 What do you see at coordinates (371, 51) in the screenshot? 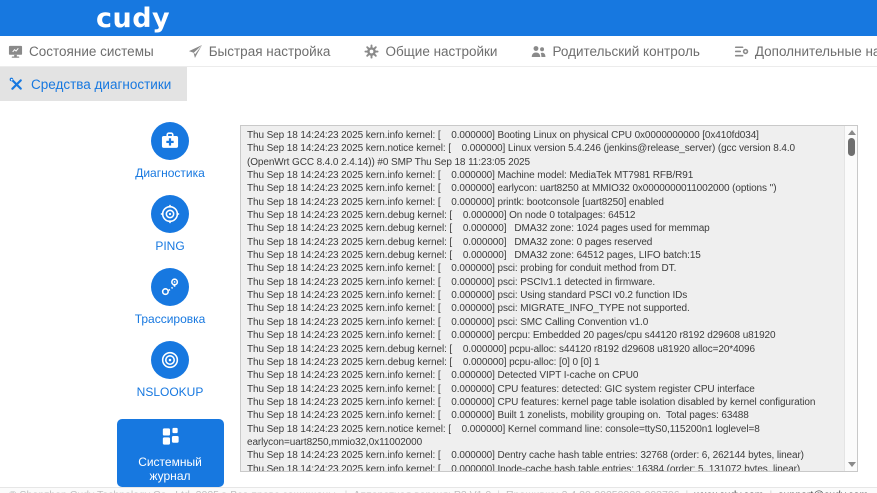
I see `general-settings-icon` at bounding box center [371, 51].